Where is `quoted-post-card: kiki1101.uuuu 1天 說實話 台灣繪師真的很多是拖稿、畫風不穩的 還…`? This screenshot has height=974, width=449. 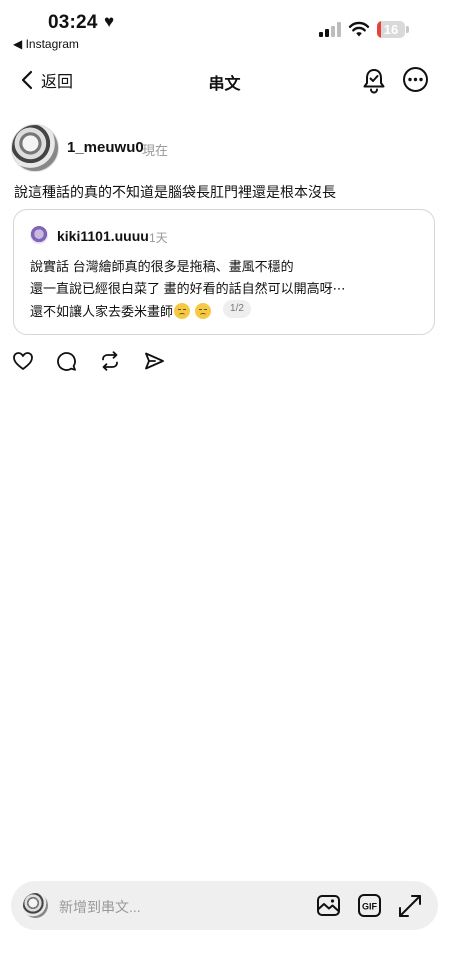
quoted-post-card: kiki1101.uuuu 1天 說實話 台灣繪師真的很多是拖稿、畫風不穩的 還… is located at coordinates (224, 272).